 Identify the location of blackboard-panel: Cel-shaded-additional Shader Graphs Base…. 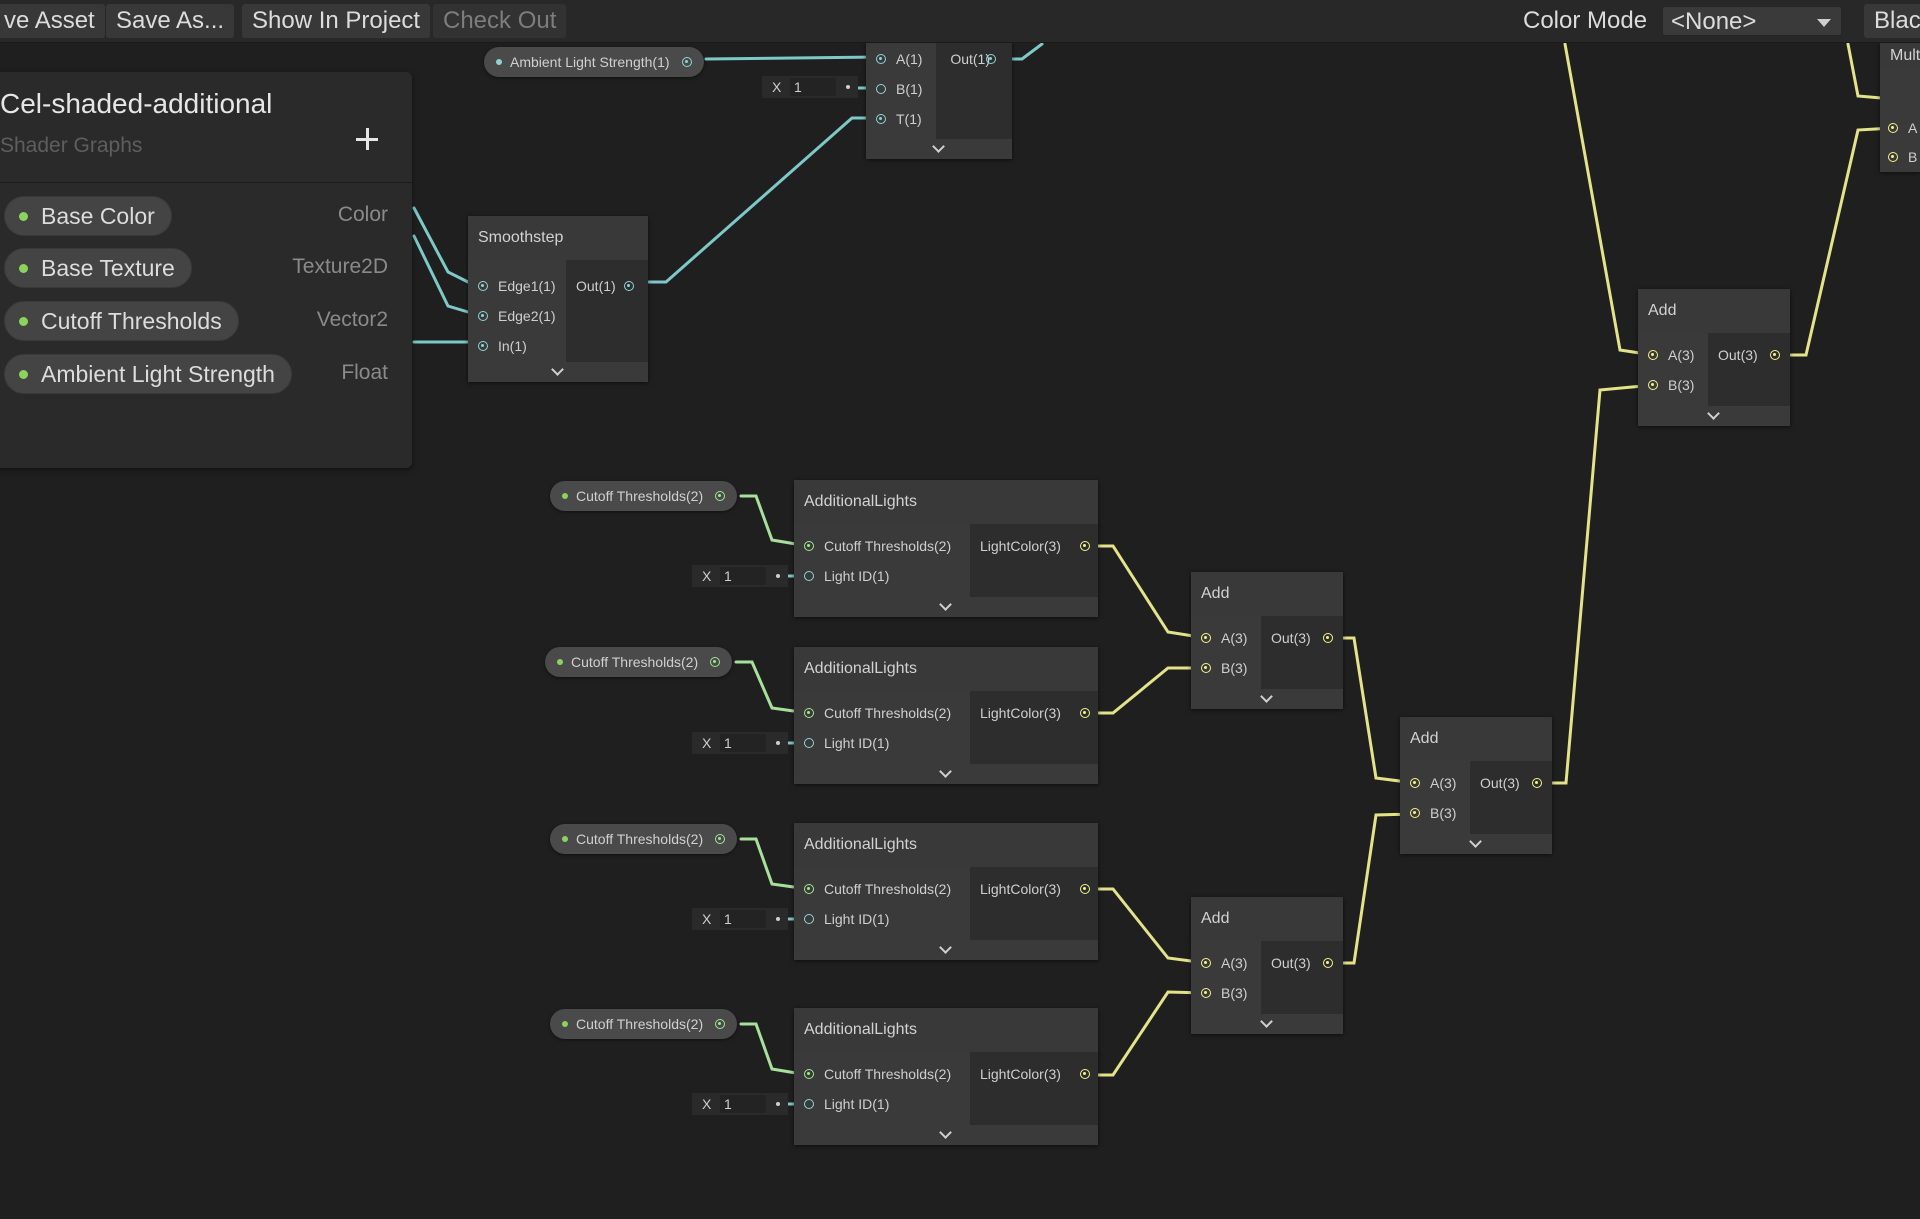
(206, 270).